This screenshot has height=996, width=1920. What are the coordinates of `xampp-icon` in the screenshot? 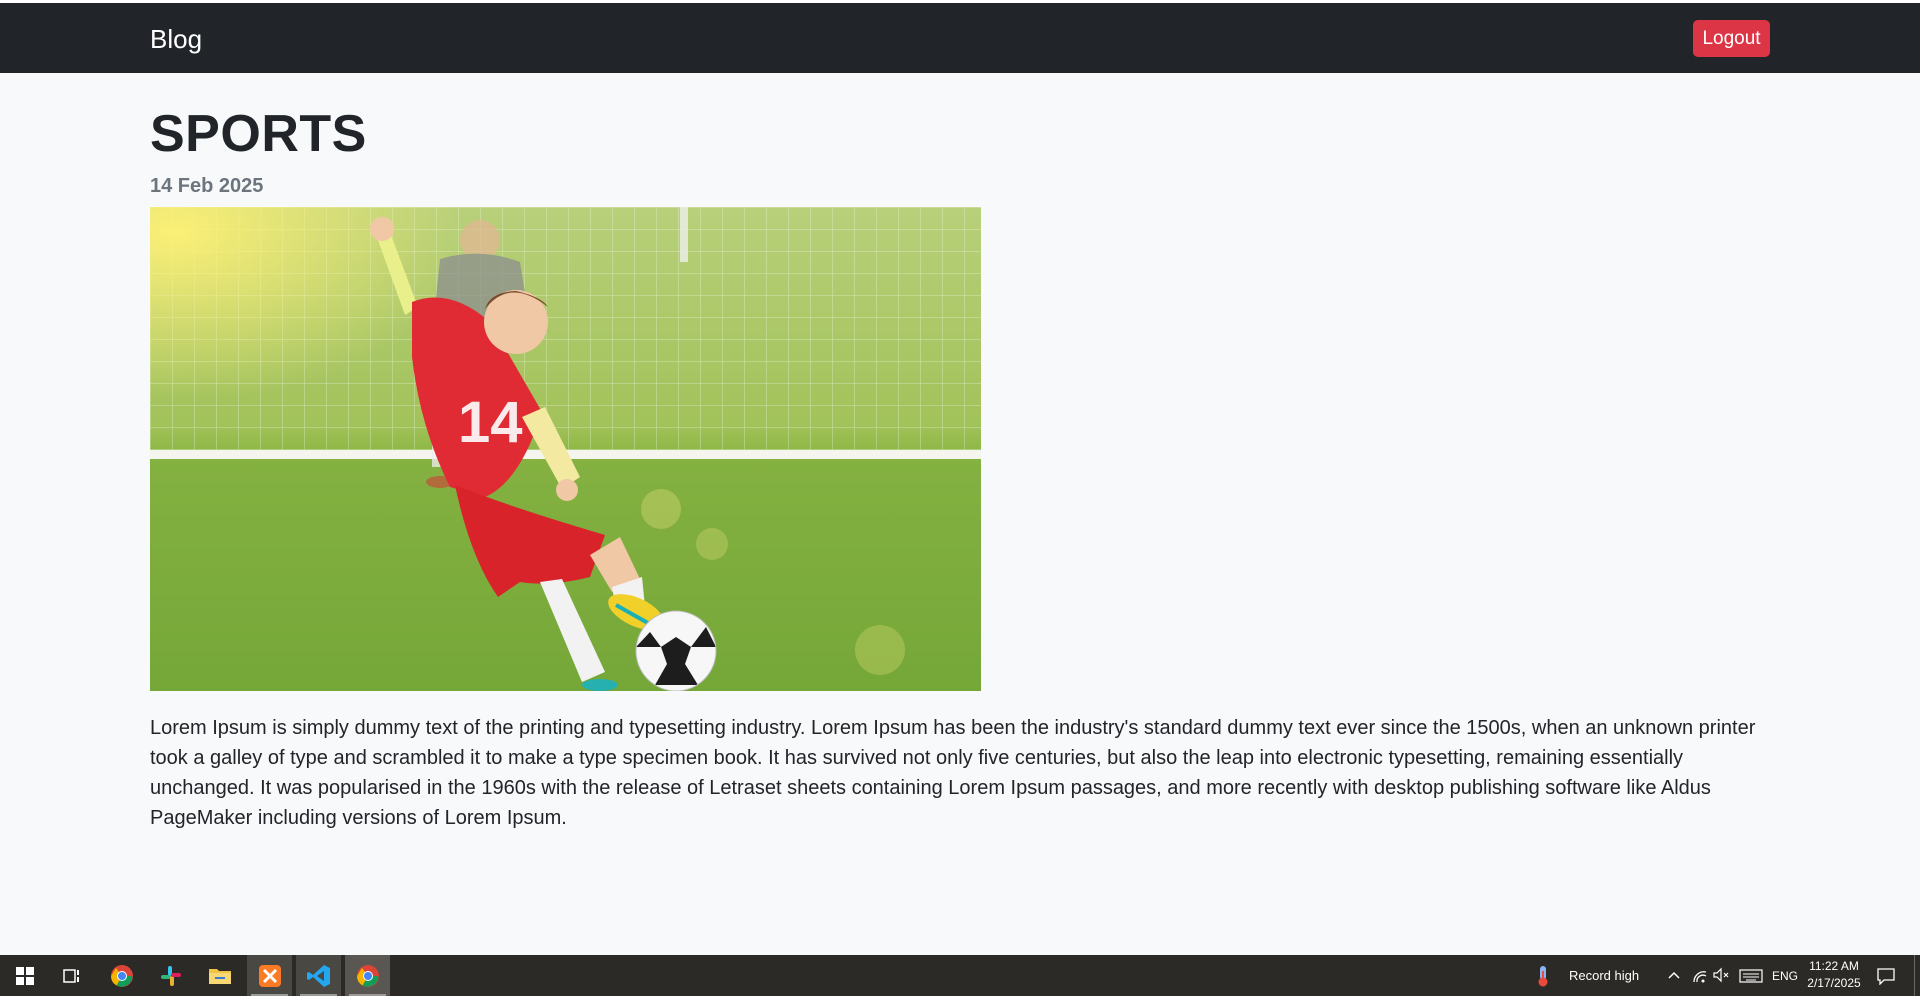 It's located at (269, 975).